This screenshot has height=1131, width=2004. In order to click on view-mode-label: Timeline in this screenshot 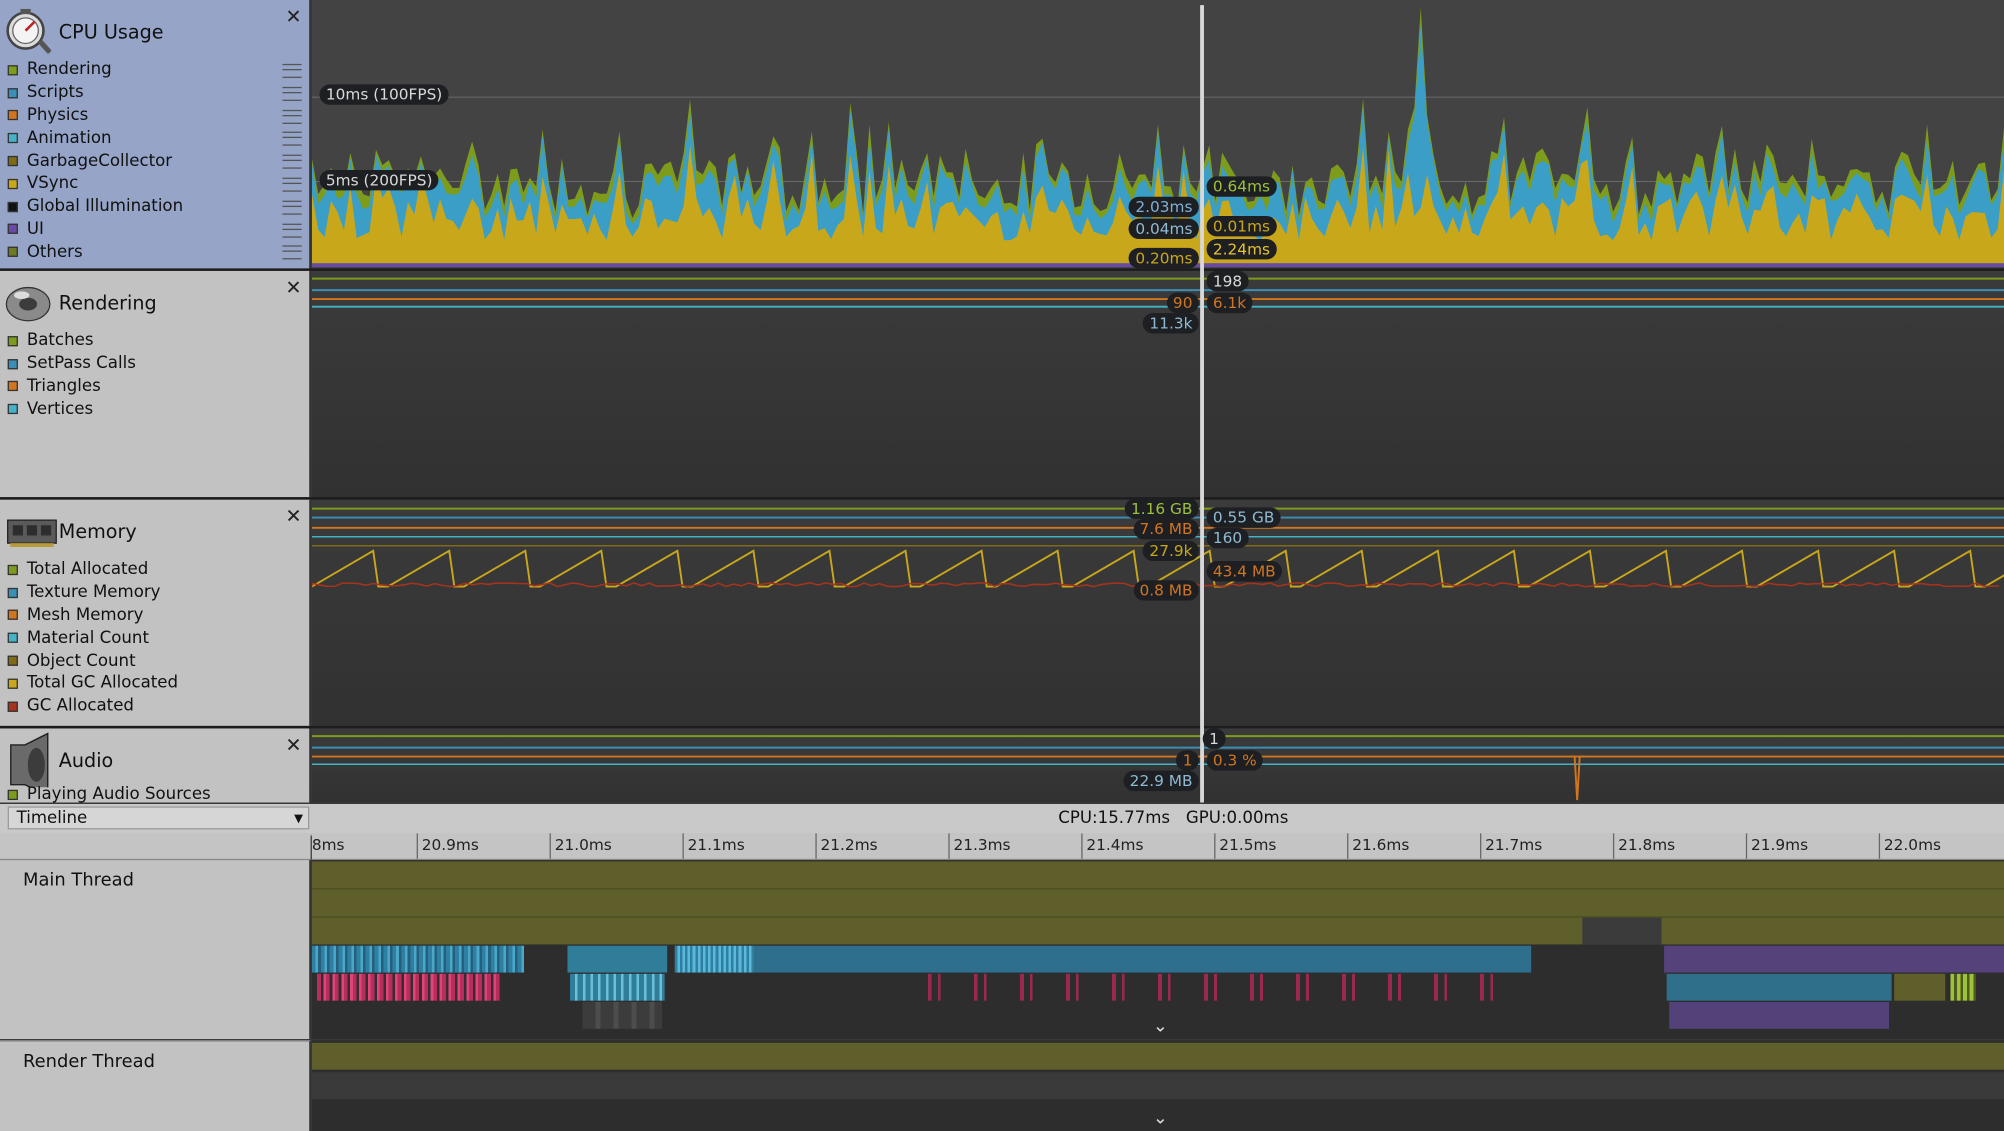, I will do `click(52, 818)`.